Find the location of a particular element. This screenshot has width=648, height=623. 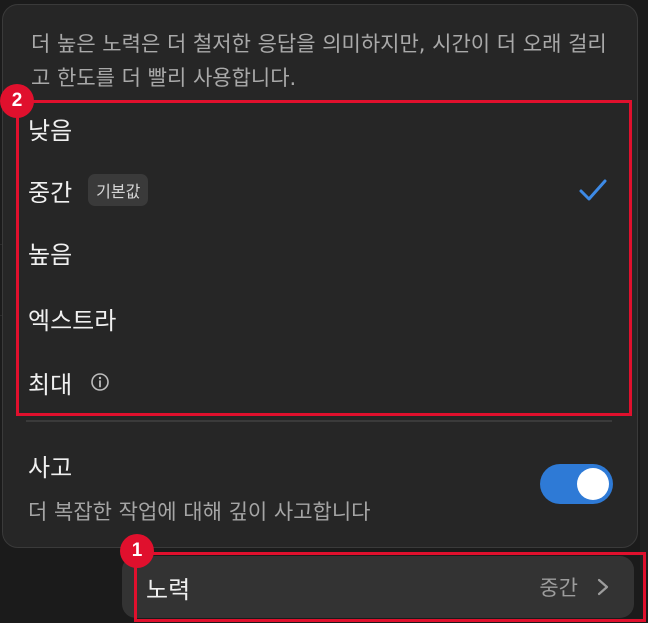

option-low-label: 낮음 is located at coordinates (50, 130).